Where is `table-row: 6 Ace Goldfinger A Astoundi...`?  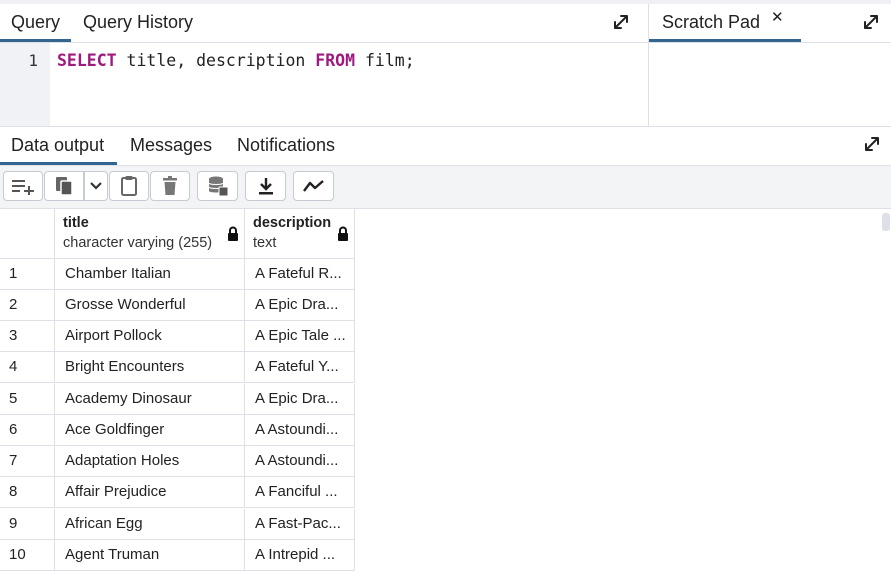 table-row: 6 Ace Goldfinger A Astoundi... is located at coordinates (177, 430).